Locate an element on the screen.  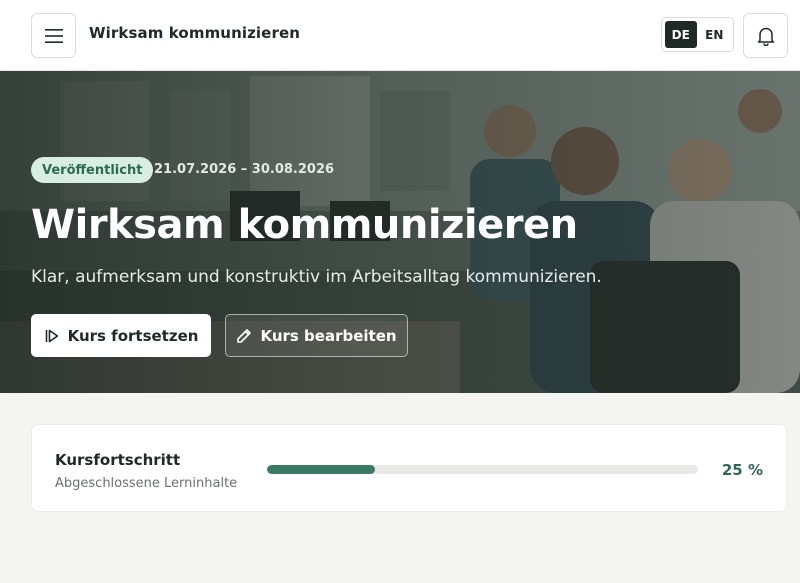
progress-title: Kursfortschritt is located at coordinates (118, 460).